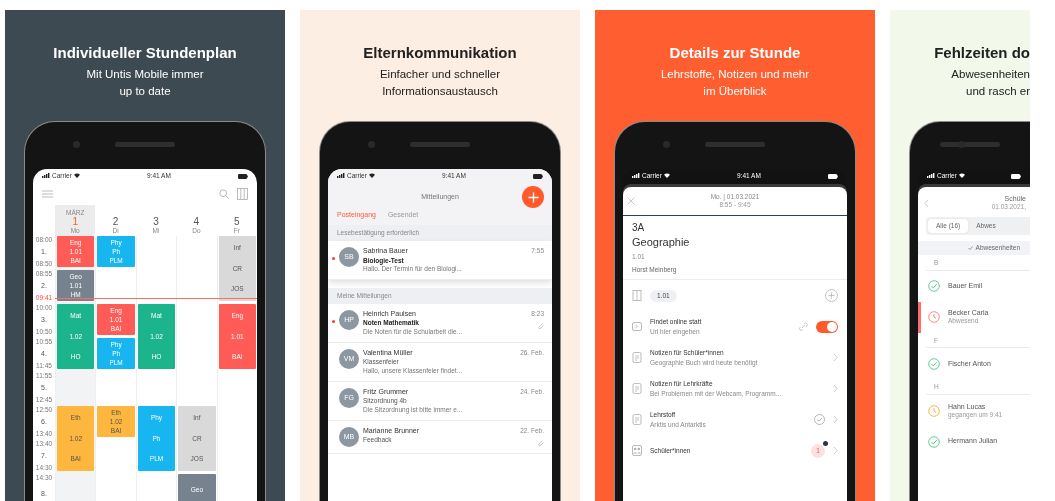 The width and height of the screenshot is (1055, 501). I want to click on check-circle-icon, so click(819, 420).